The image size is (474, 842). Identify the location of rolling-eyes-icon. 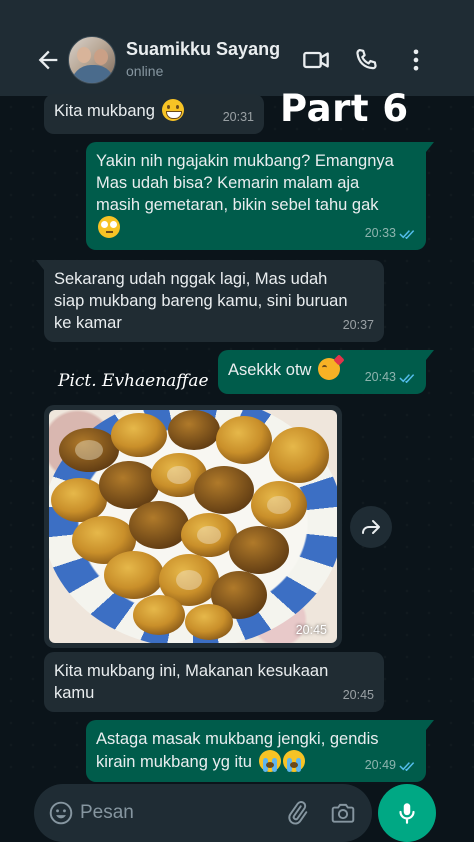
(109, 227).